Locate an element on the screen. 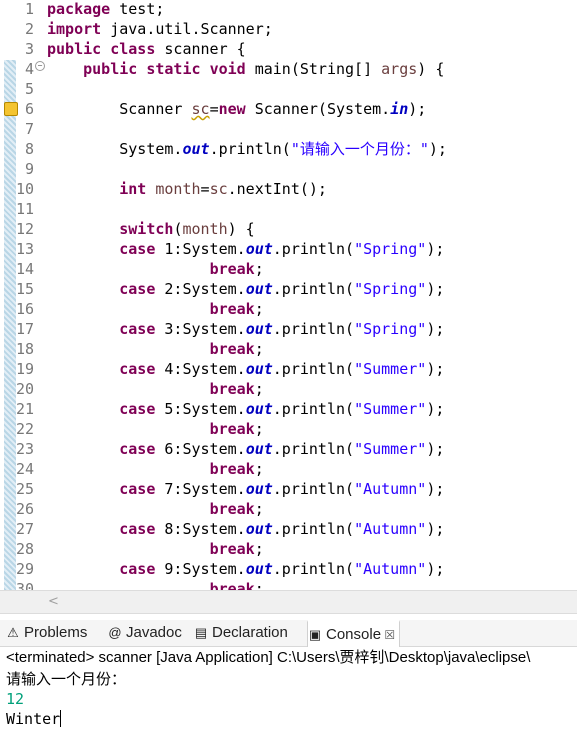  code-text: import java.util.Scanner; is located at coordinates (160, 29).